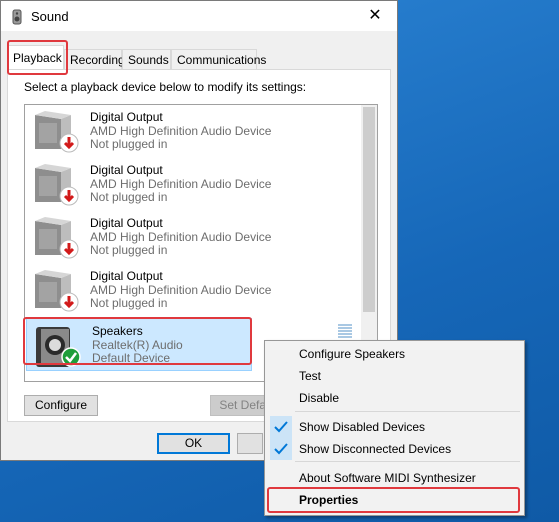 The width and height of the screenshot is (559, 522). What do you see at coordinates (146, 59) in the screenshot?
I see `tab-sounds: Sounds` at bounding box center [146, 59].